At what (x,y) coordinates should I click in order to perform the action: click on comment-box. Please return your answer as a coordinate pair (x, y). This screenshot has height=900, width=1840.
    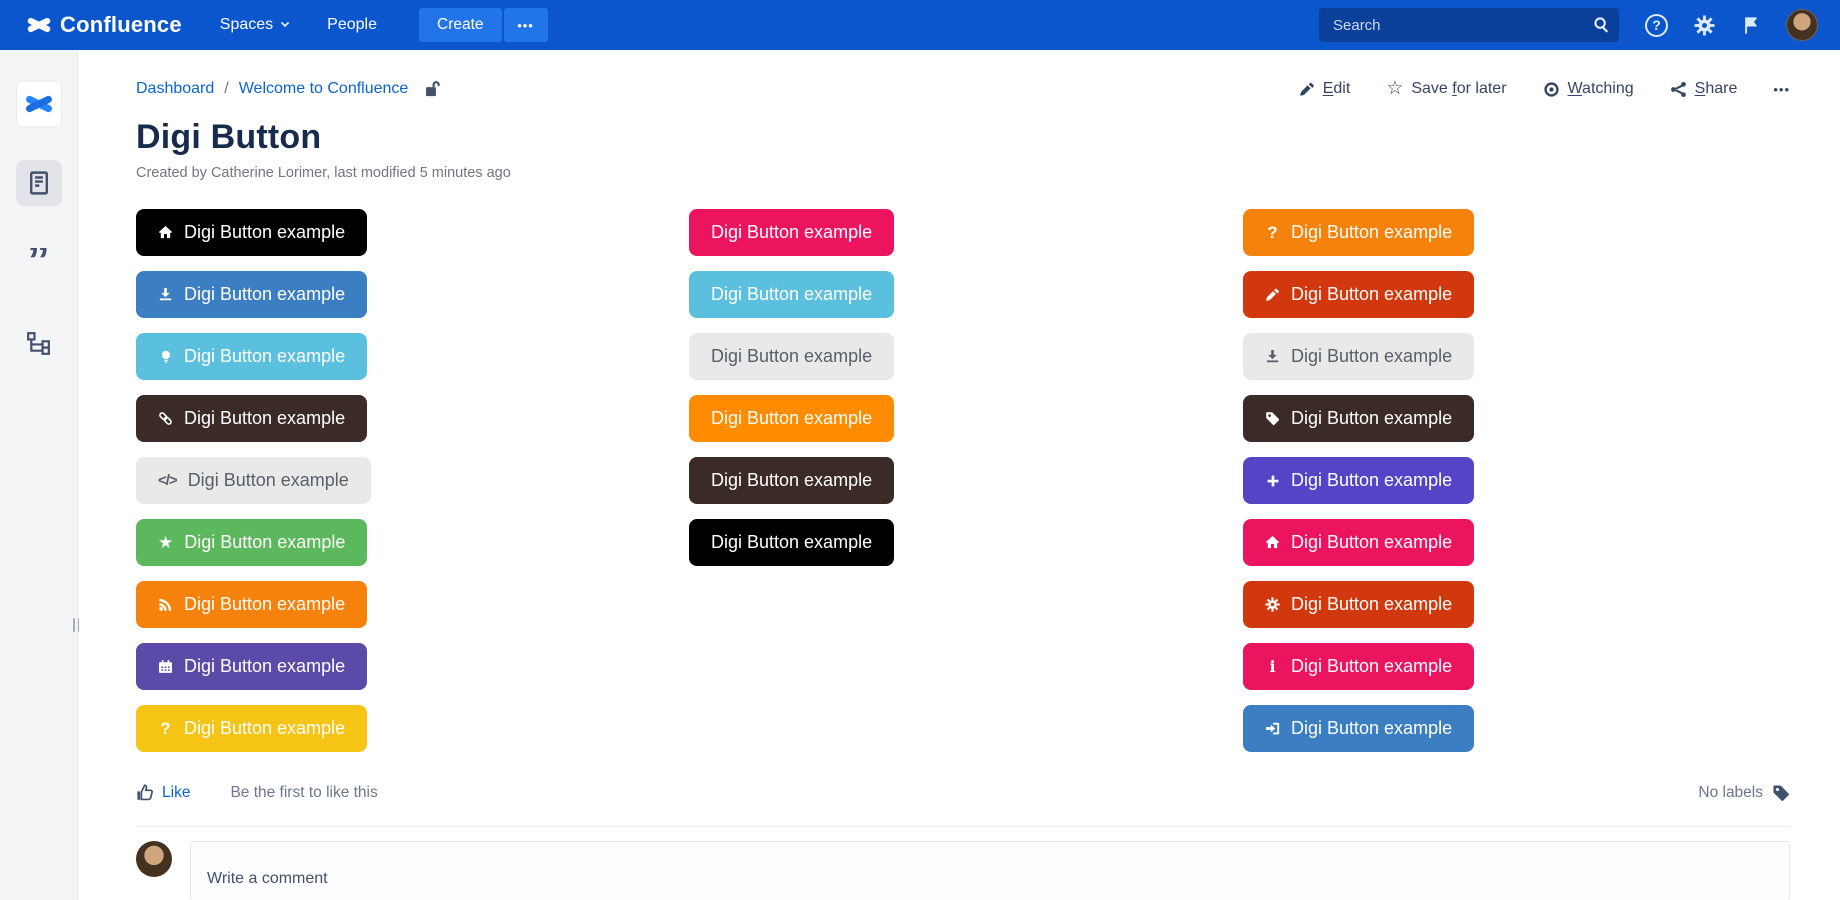
    Looking at the image, I should click on (990, 870).